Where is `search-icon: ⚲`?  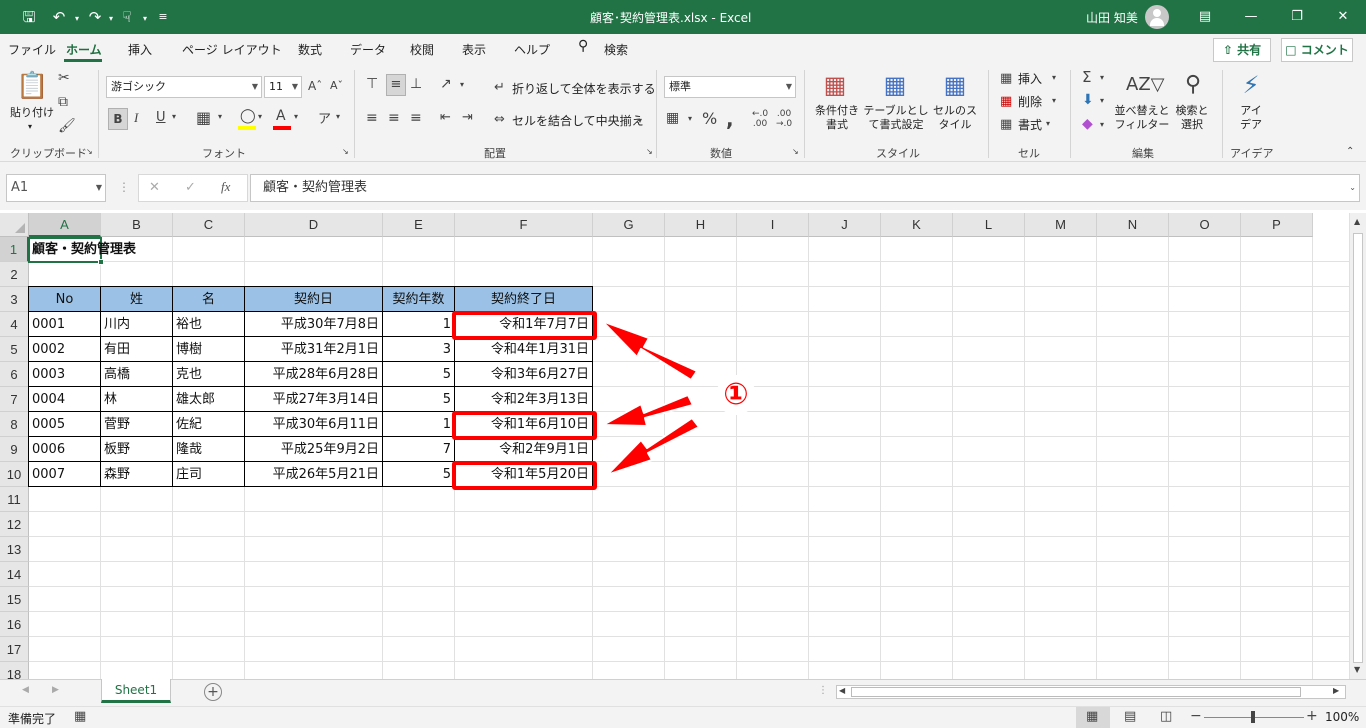
search-icon: ⚲ is located at coordinates (583, 46).